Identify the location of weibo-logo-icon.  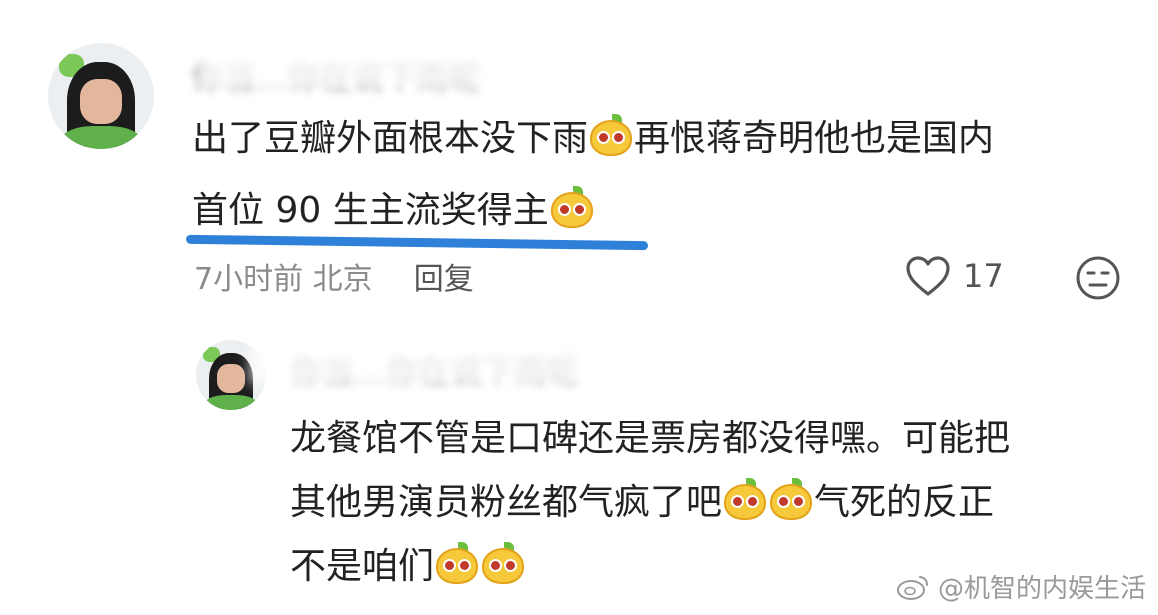
(912, 588).